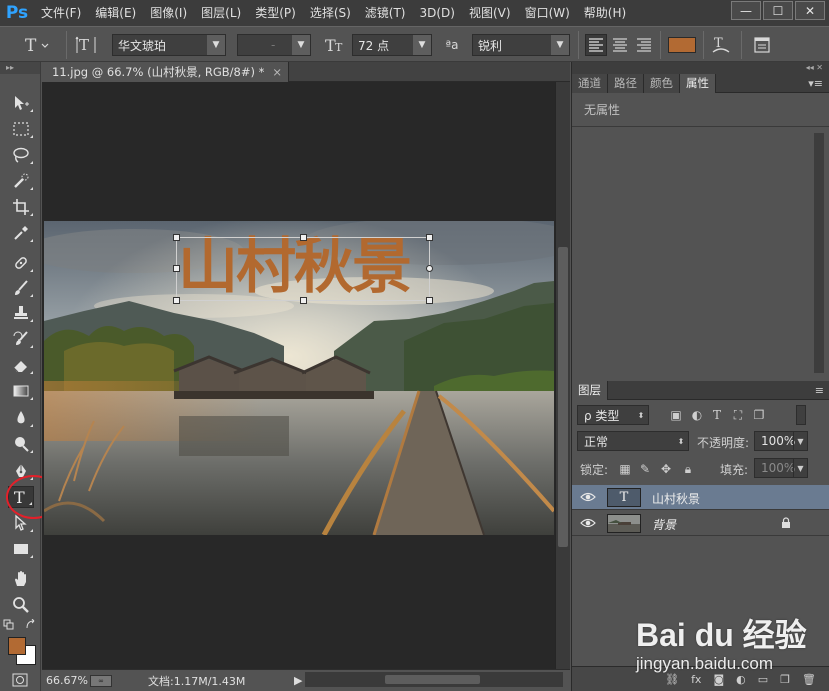  I want to click on opacity-input: 100% ▼, so click(781, 441).